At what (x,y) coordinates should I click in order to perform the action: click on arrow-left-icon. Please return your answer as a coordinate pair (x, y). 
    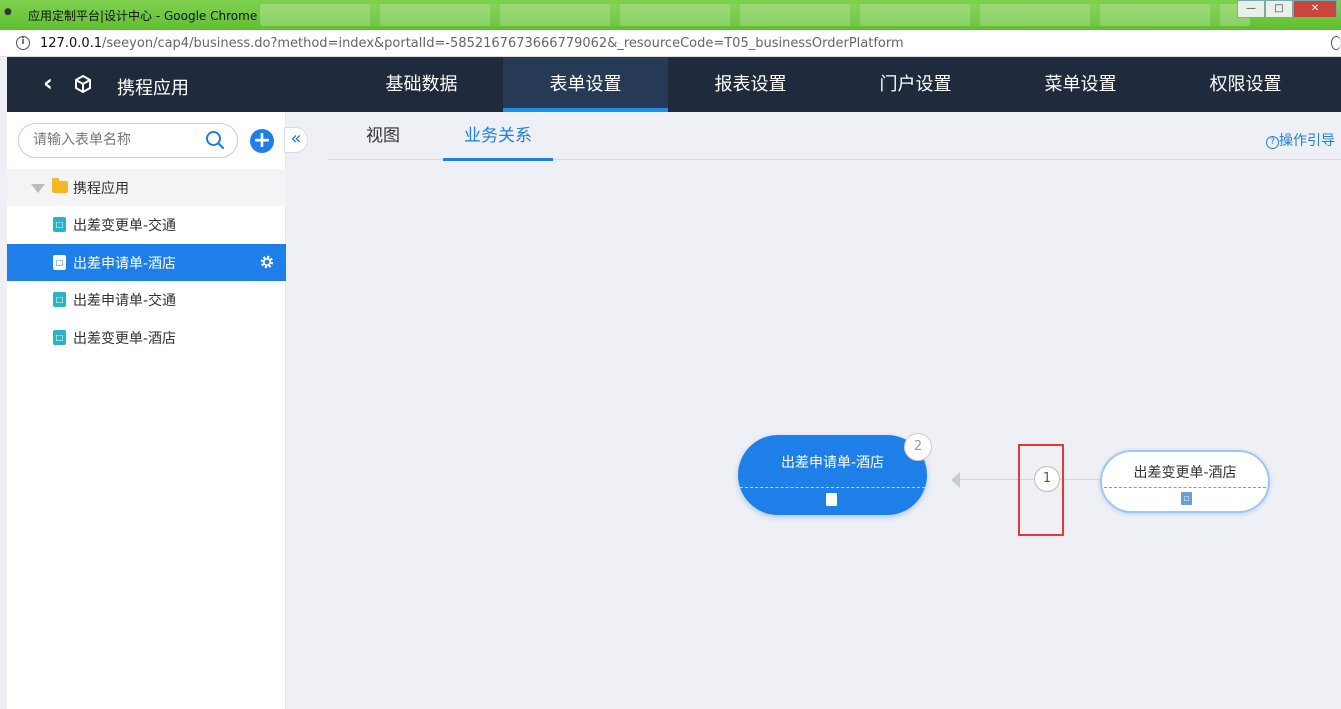
    Looking at the image, I should click on (955, 480).